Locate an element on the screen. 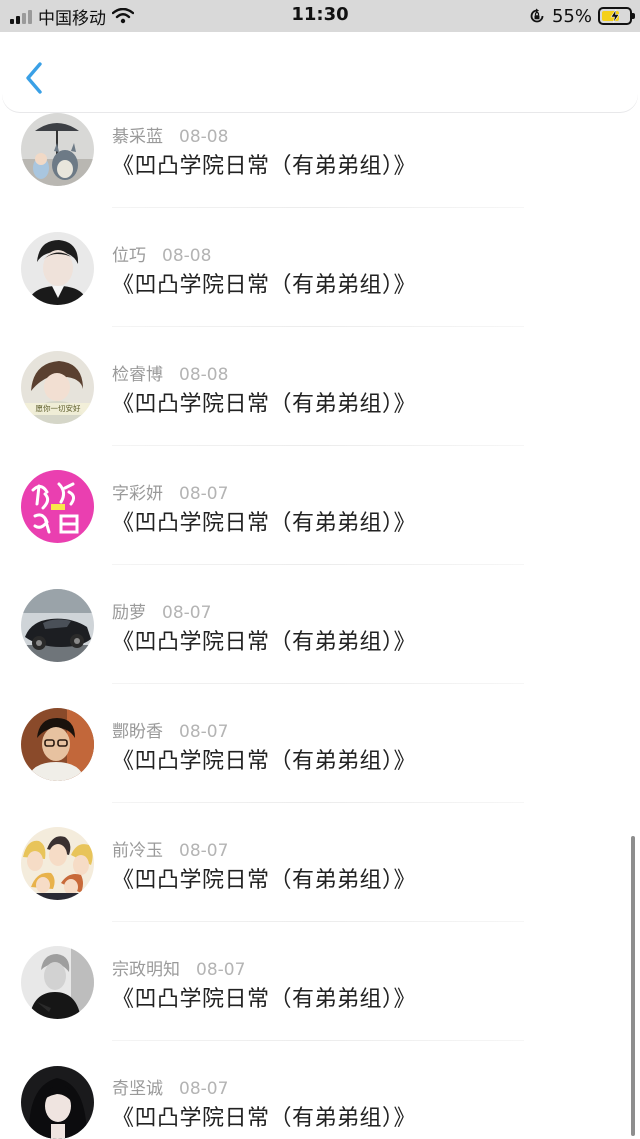 The width and height of the screenshot is (640, 1139). anime-group-avatar-image is located at coordinates (57, 863).